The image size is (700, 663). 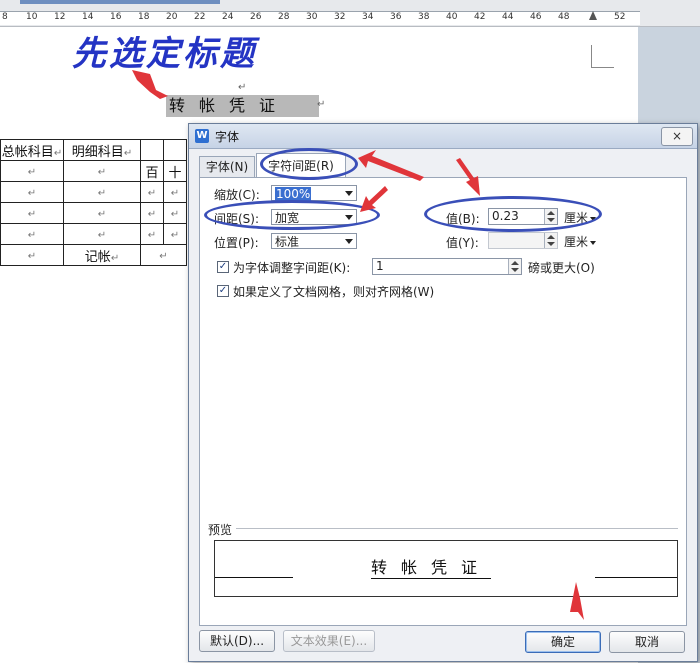 What do you see at coordinates (152, 171) in the screenshot?
I see `table-header-cell: 百` at bounding box center [152, 171].